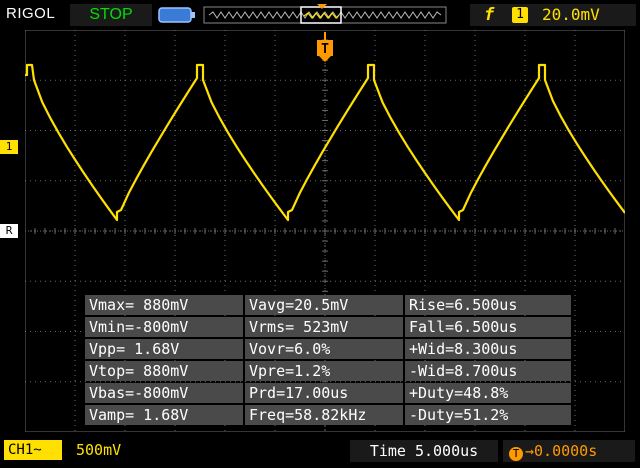 The image size is (640, 468). What do you see at coordinates (571, 14) in the screenshot?
I see `trigger-level: 20.0mV` at bounding box center [571, 14].